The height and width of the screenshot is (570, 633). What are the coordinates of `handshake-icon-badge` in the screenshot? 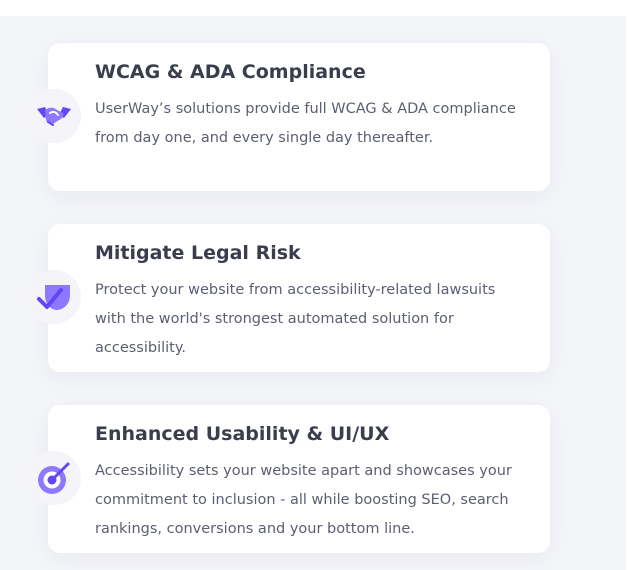 It's located at (54, 116).